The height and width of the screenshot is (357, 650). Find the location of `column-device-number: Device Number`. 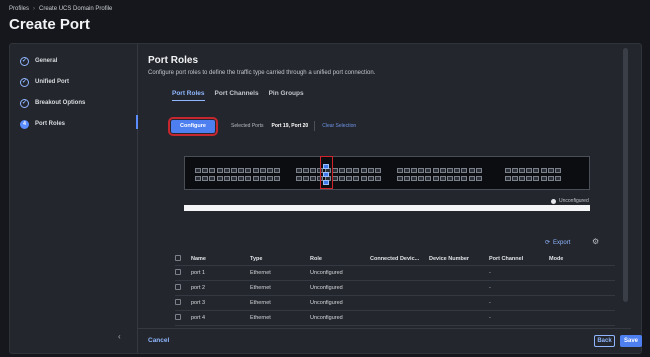

column-device-number: Device Number is located at coordinates (459, 259).